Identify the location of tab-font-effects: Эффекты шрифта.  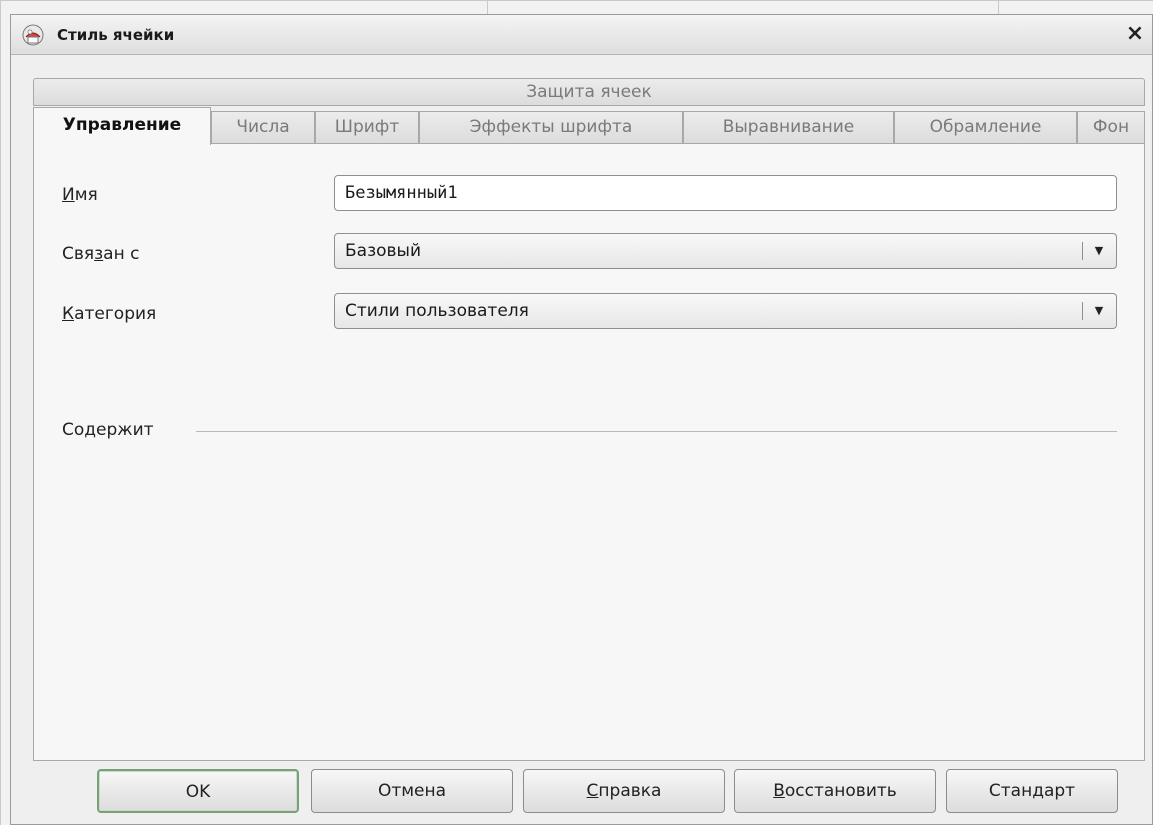
(551, 127).